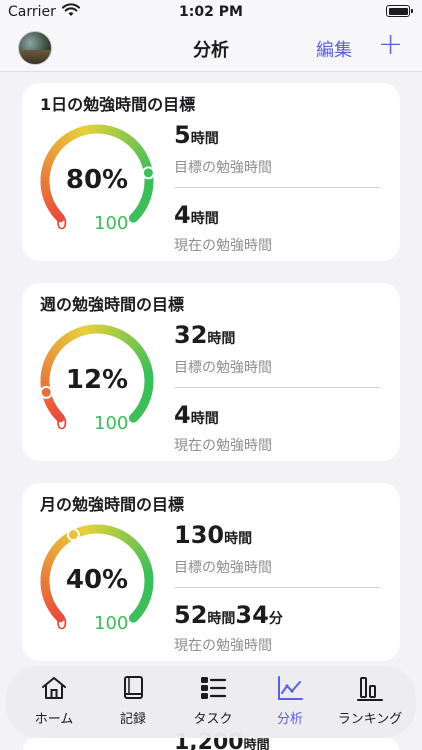 This screenshot has height=750, width=422. I want to click on target-time: 130時間, so click(213, 535).